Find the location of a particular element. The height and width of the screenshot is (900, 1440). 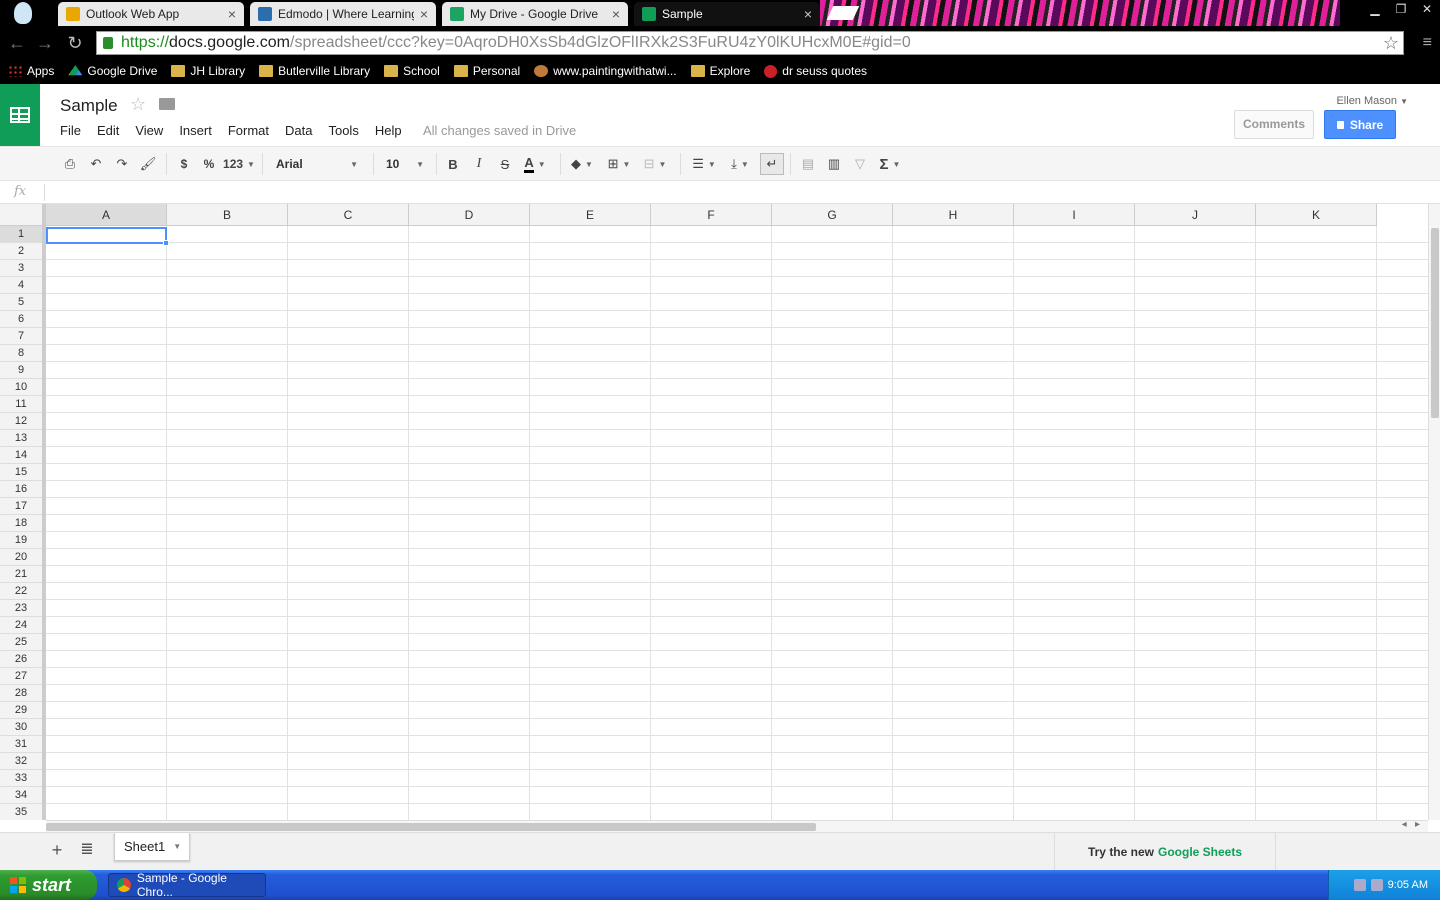

paint-format-icon: 🖌 is located at coordinates (148, 164).